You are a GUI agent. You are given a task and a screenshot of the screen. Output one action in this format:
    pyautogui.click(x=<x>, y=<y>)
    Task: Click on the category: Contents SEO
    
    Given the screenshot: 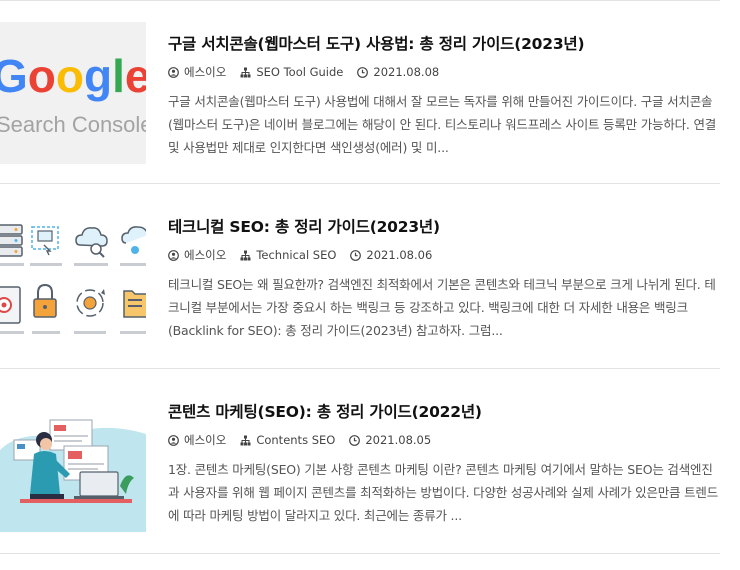 What is the action you would take?
    pyautogui.click(x=287, y=440)
    